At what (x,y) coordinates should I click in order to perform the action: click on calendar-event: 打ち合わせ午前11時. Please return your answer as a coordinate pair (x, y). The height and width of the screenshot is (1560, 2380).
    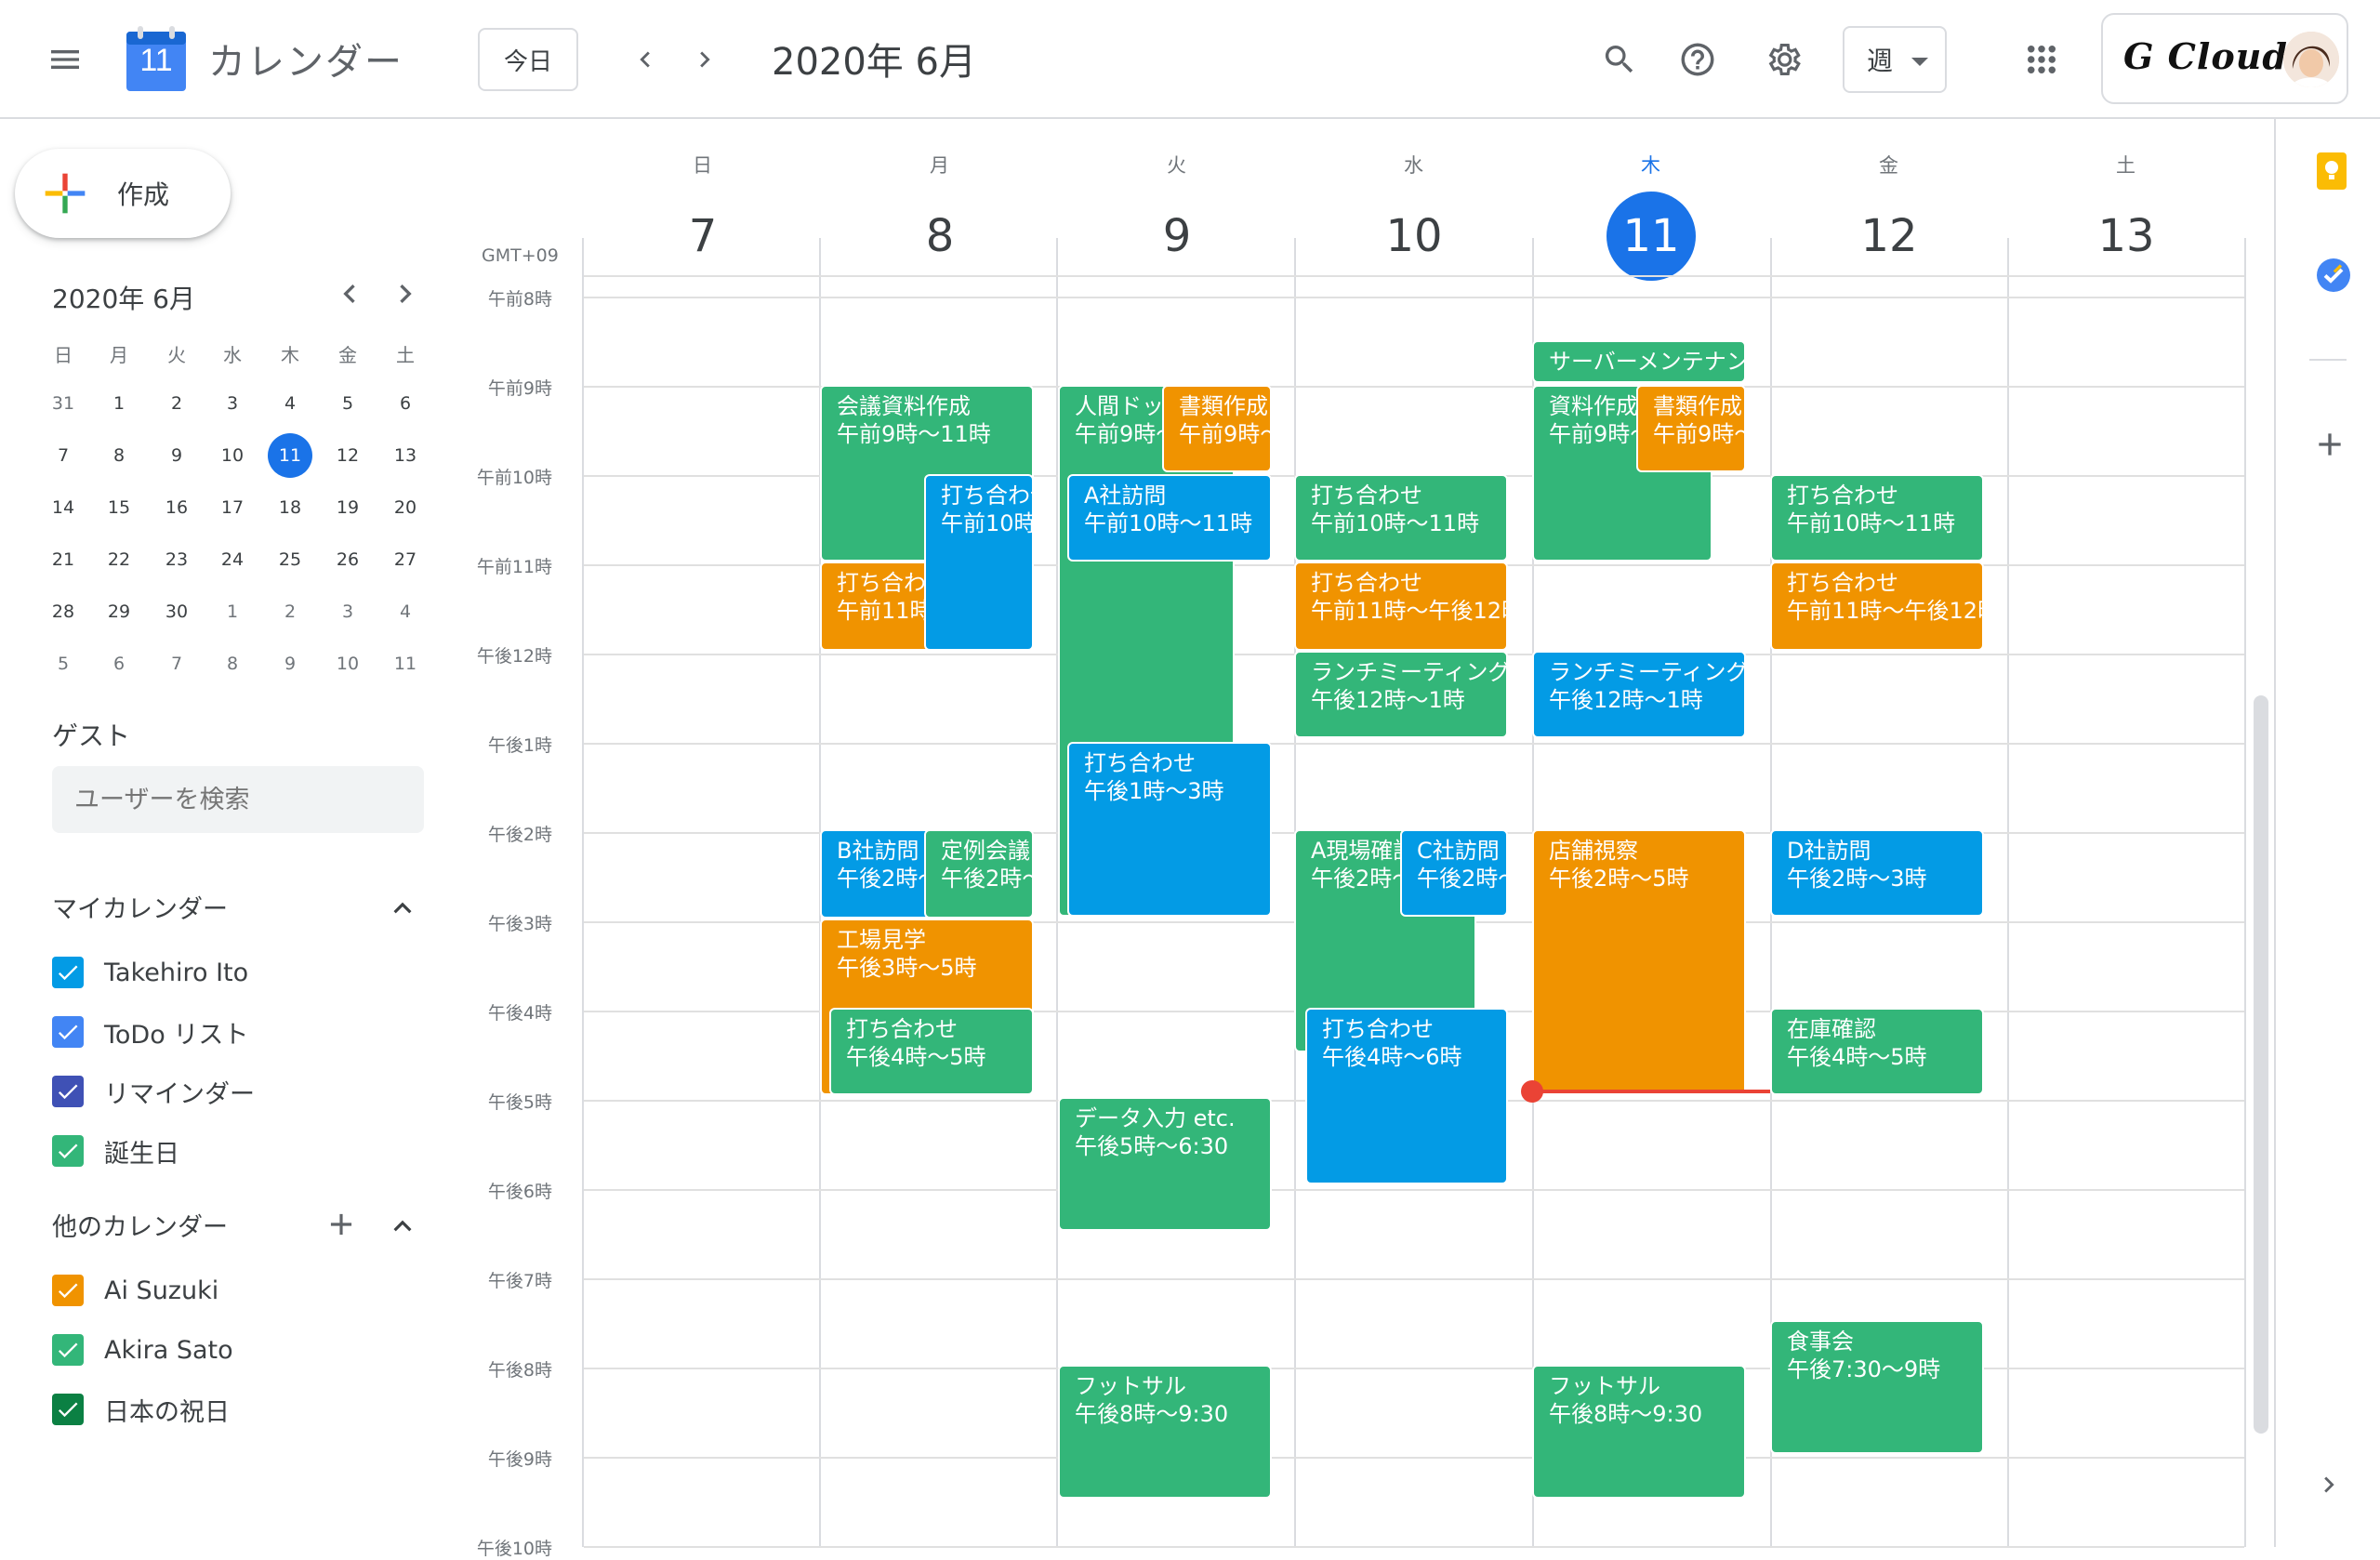
    Looking at the image, I should click on (876, 606).